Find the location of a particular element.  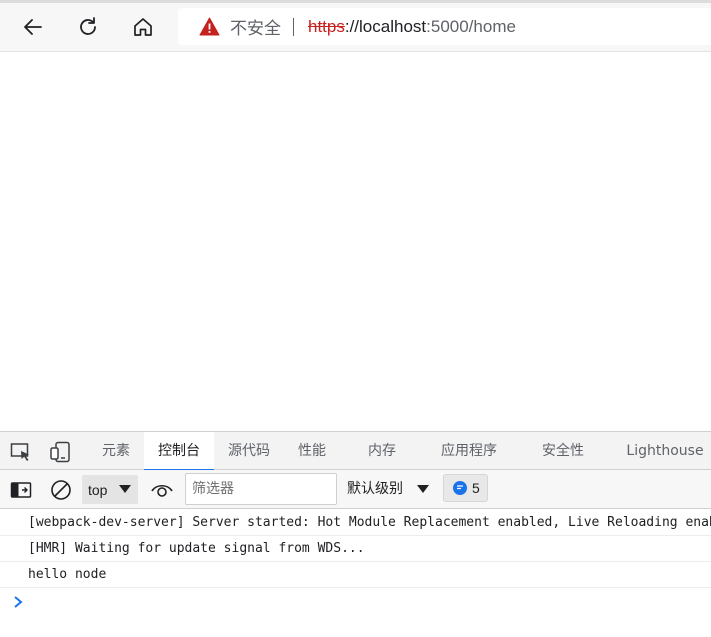

home-icon is located at coordinates (143, 27).